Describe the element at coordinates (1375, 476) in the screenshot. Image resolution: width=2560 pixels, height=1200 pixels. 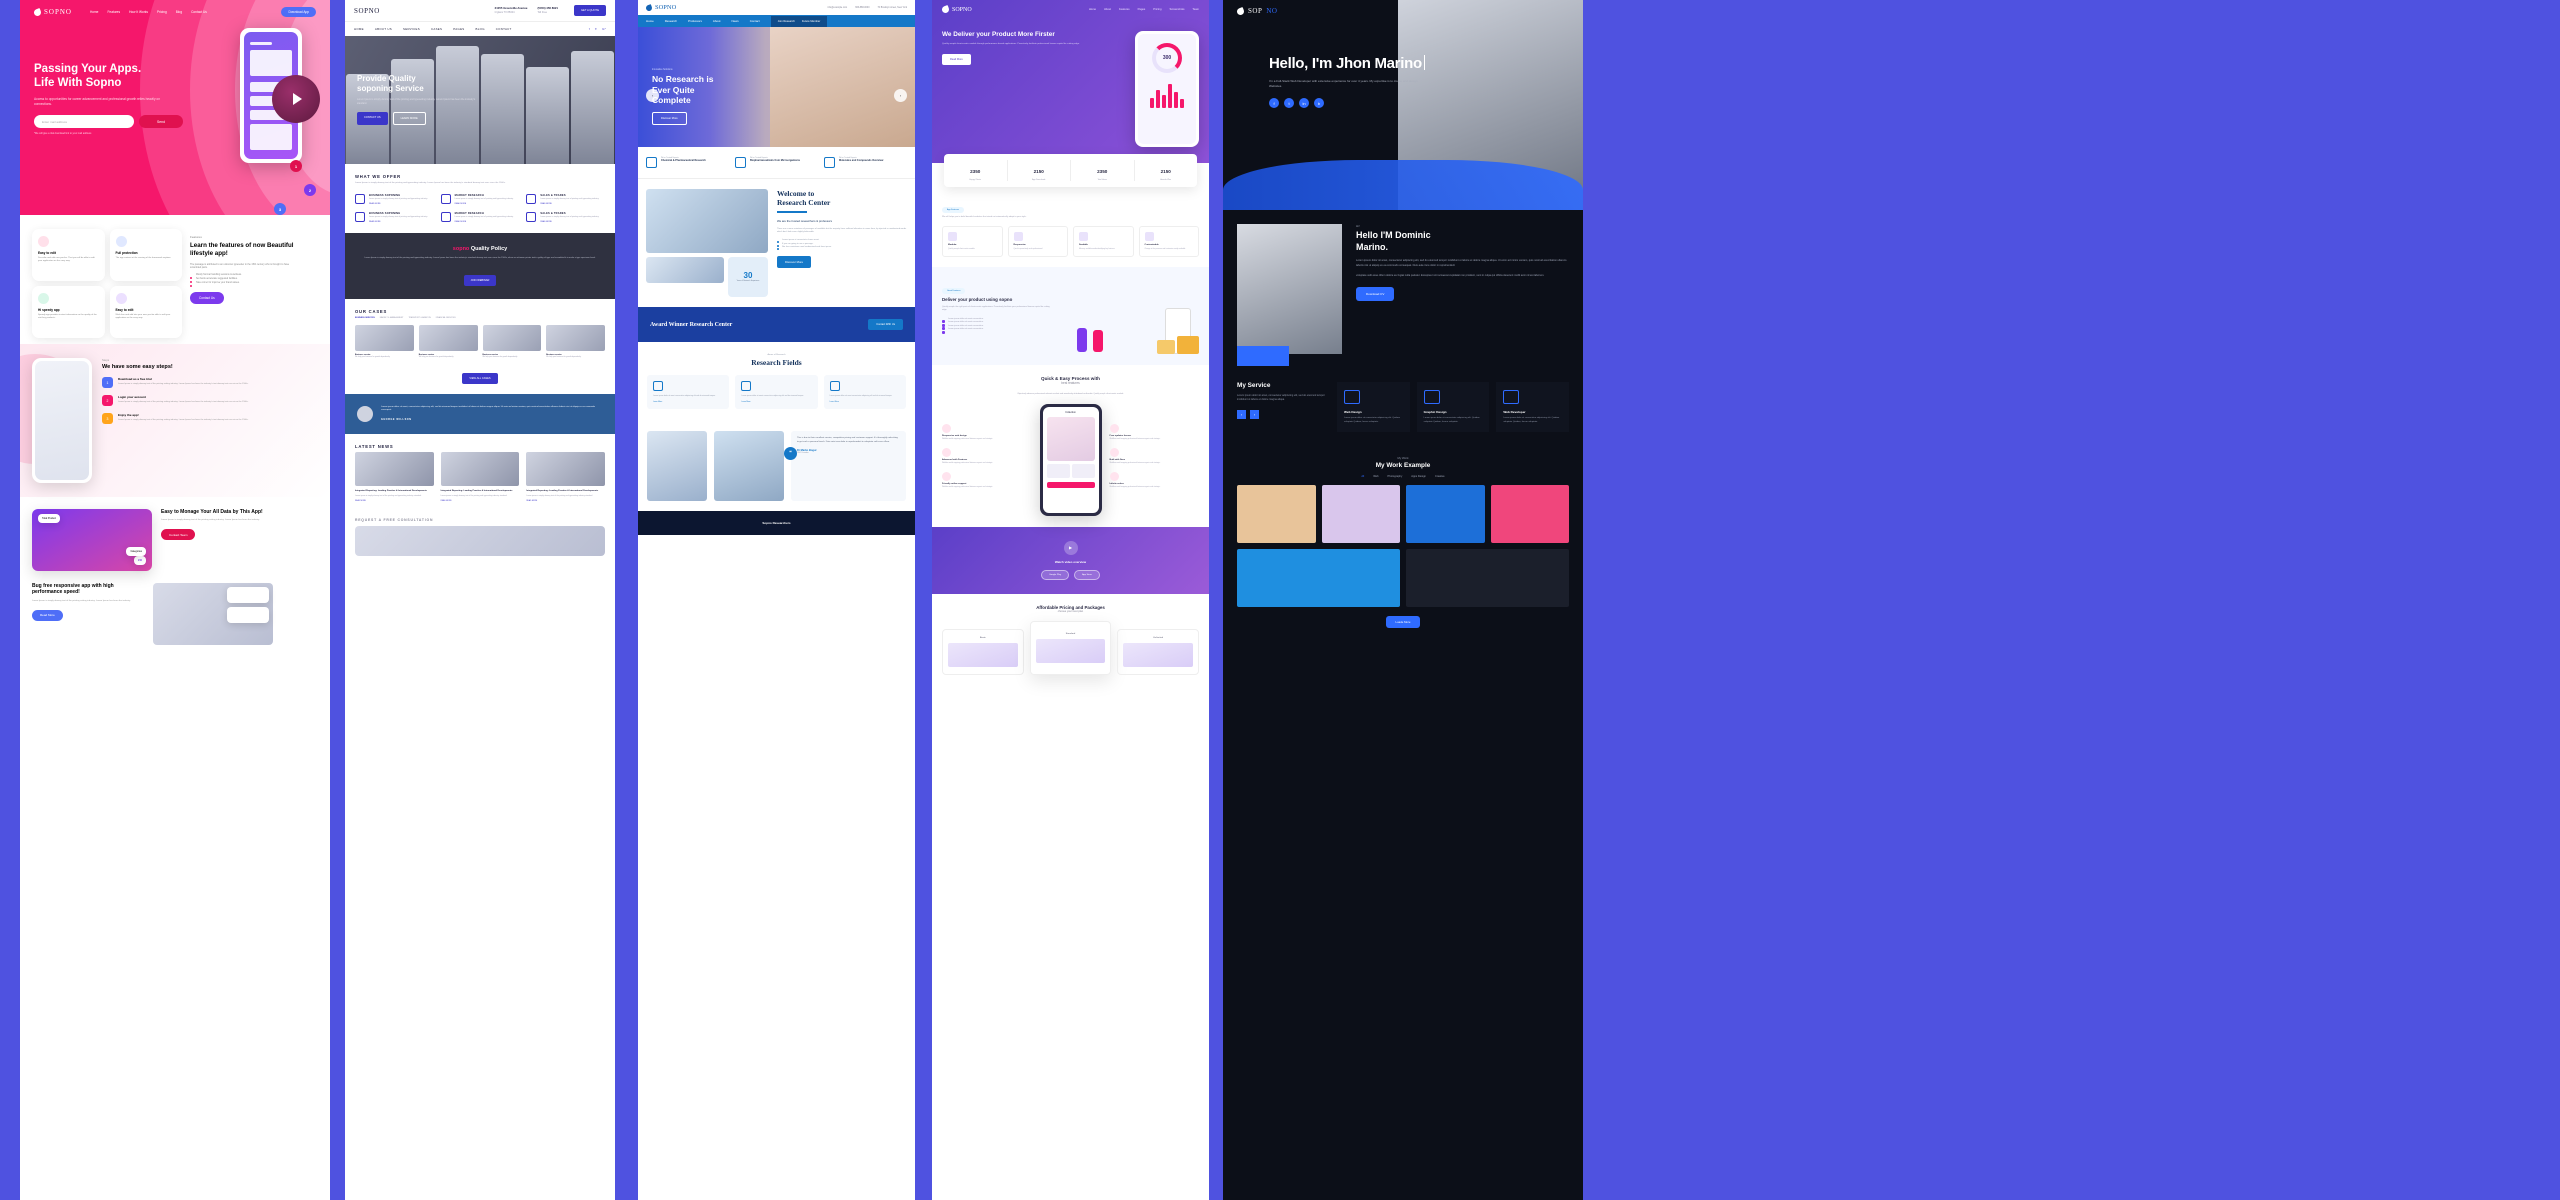
I see `filter-web: Web` at that location.